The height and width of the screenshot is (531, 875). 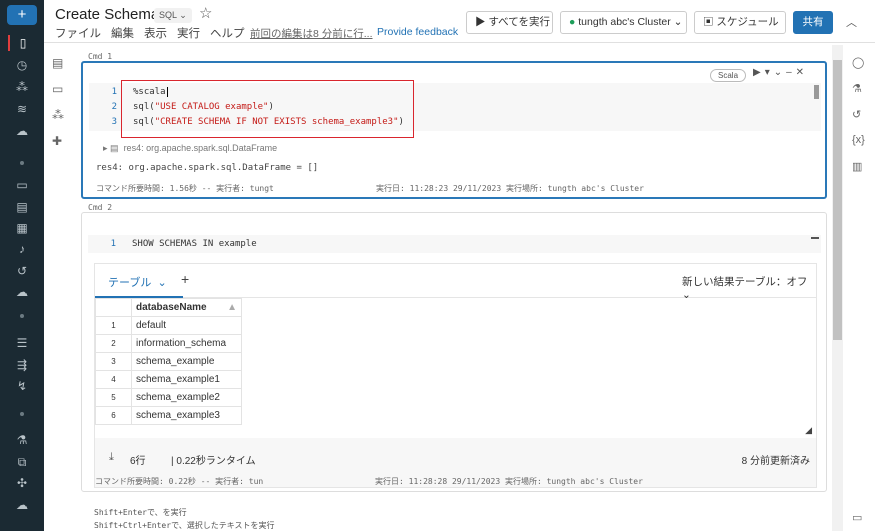 I want to click on shortcut-hint: Shift+Ctrl+Enterで、選択したテキストを実行, so click(x=184, y=525).